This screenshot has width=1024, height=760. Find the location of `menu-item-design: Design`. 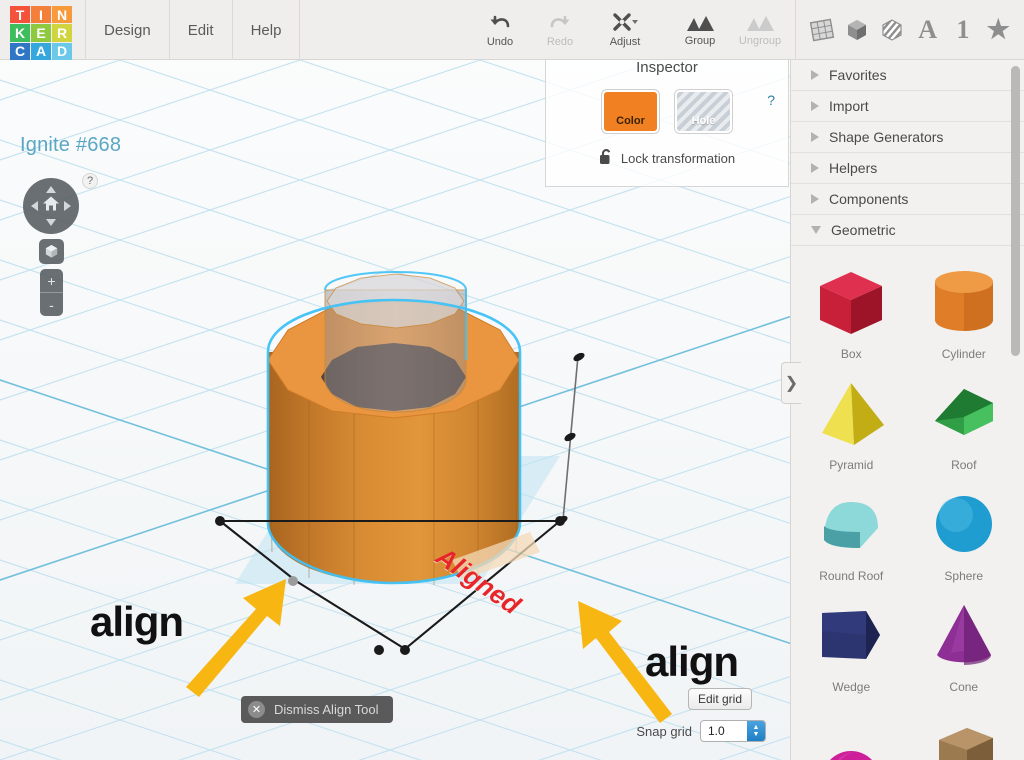

menu-item-design: Design is located at coordinates (127, 30).